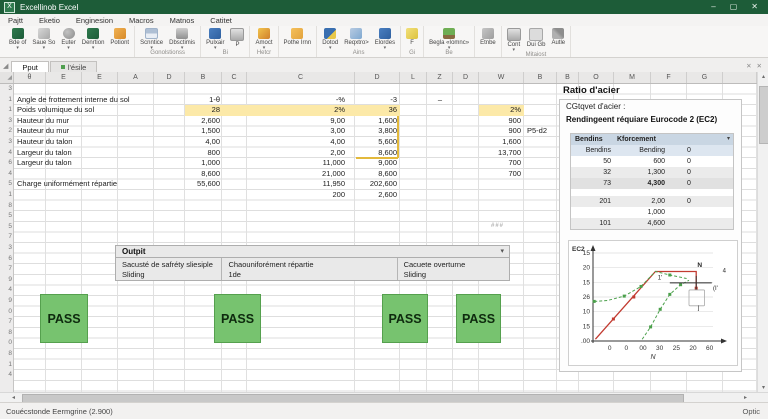 This screenshot has width=768, height=419. Describe the element at coordinates (652, 212) in the screenshot. I see `rt-row-6: 1,000` at that location.